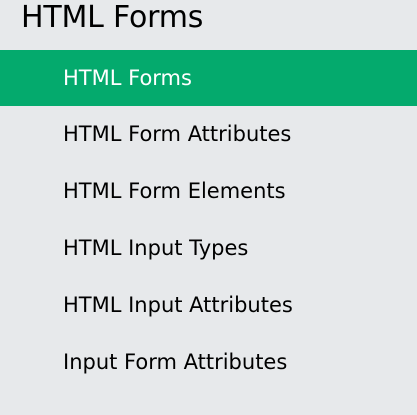 Image resolution: width=417 pixels, height=415 pixels. Describe the element at coordinates (208, 305) in the screenshot. I see `sidebar-item-html-input-attributes: HTML Input Attributes` at that location.